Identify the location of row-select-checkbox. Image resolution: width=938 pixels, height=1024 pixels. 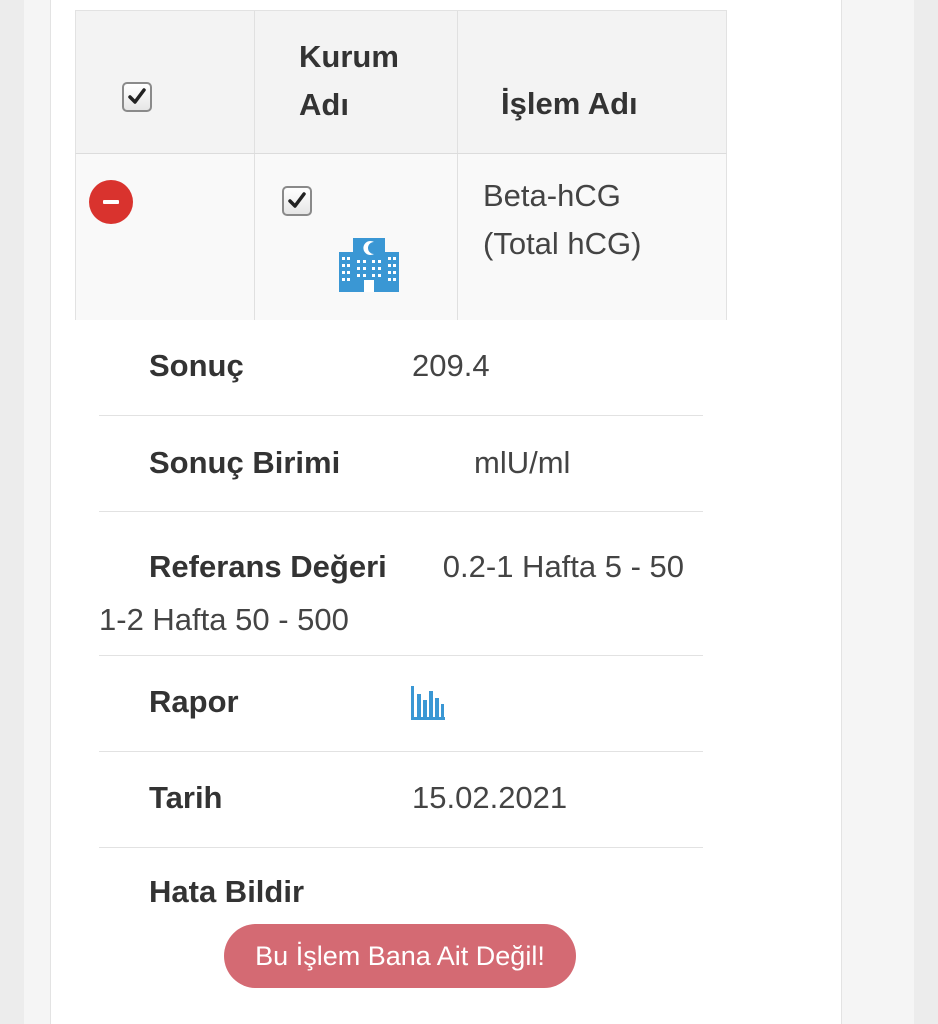
(297, 201).